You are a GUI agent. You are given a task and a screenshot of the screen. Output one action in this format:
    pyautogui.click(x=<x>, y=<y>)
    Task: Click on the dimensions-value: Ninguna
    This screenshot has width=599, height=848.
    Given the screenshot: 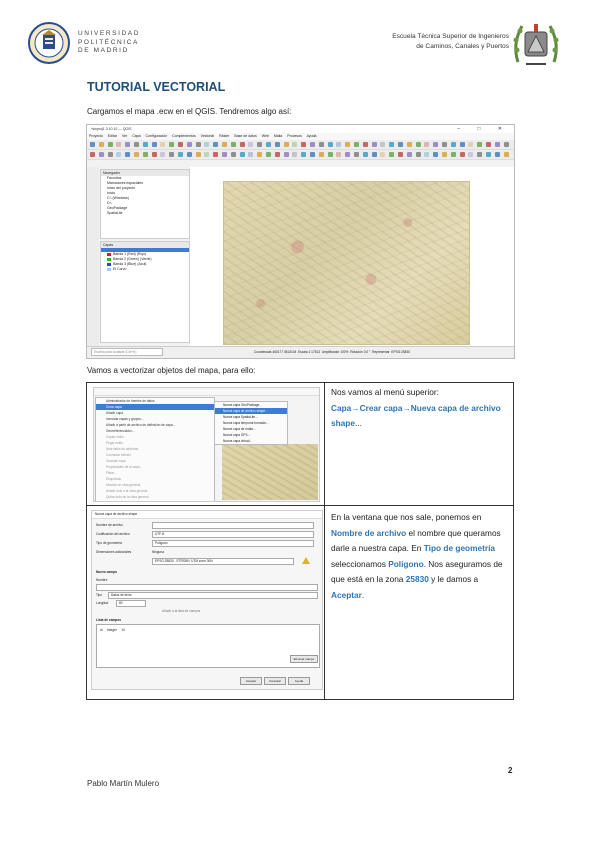 What is the action you would take?
    pyautogui.click(x=158, y=552)
    